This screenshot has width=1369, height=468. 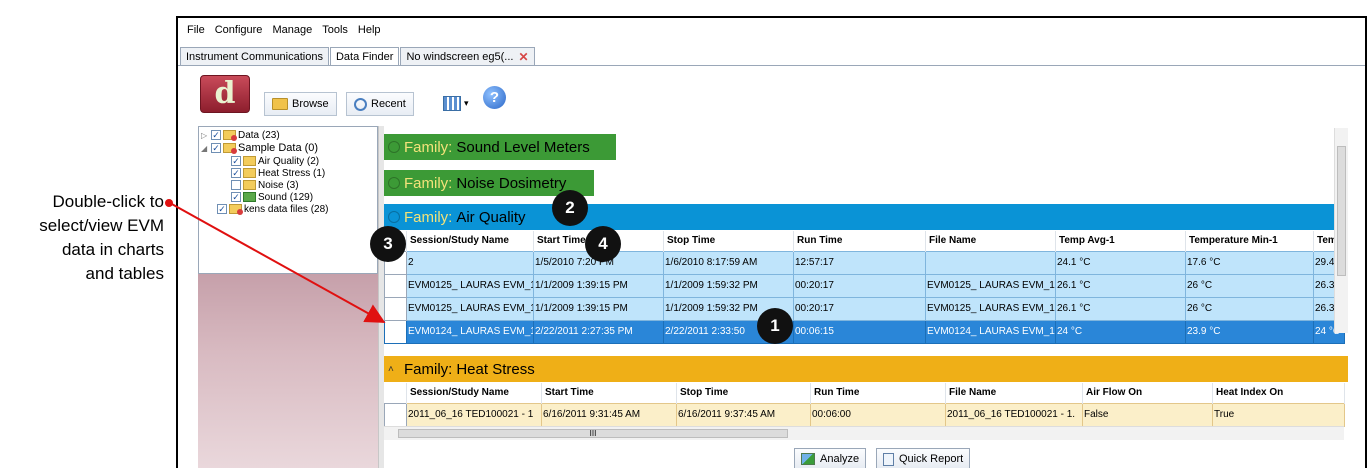 What do you see at coordinates (603, 244) in the screenshot?
I see `marker-4: 4` at bounding box center [603, 244].